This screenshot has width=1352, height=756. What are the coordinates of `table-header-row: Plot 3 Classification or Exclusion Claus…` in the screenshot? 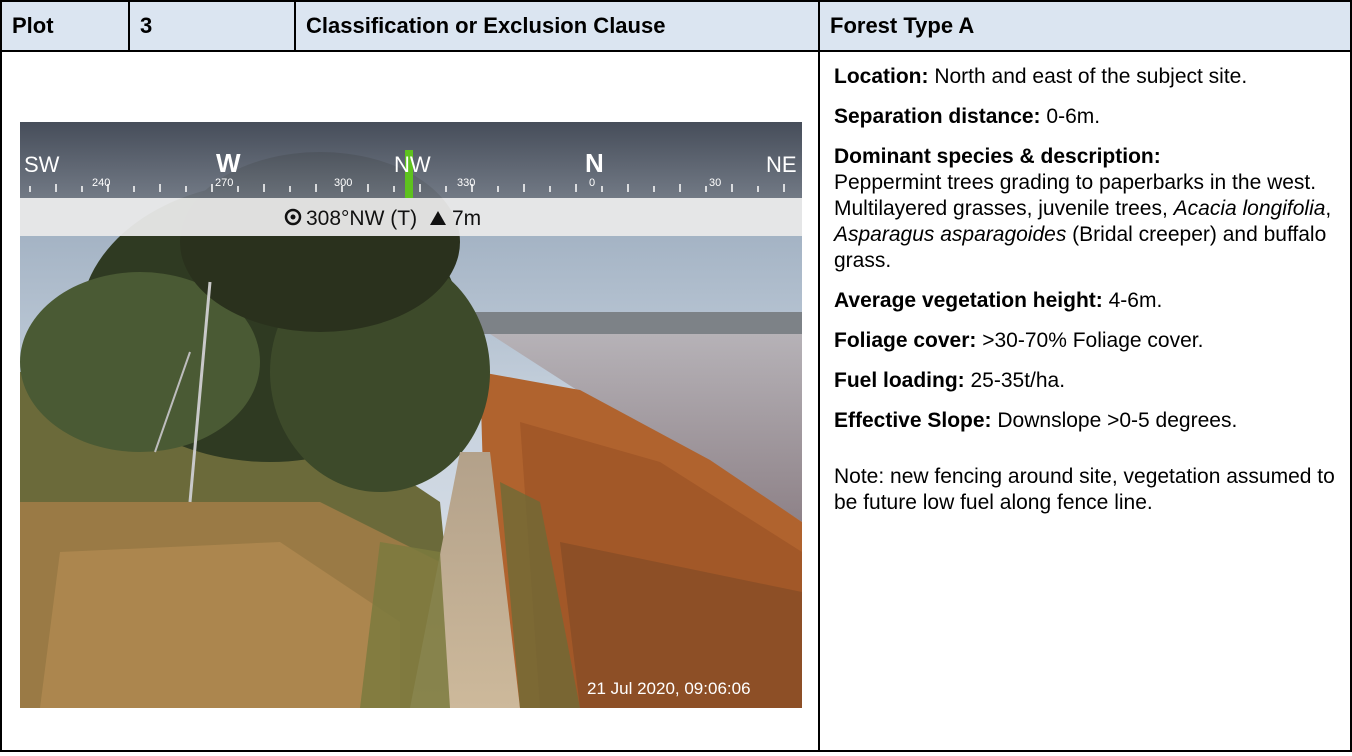 It's located at (676, 26).